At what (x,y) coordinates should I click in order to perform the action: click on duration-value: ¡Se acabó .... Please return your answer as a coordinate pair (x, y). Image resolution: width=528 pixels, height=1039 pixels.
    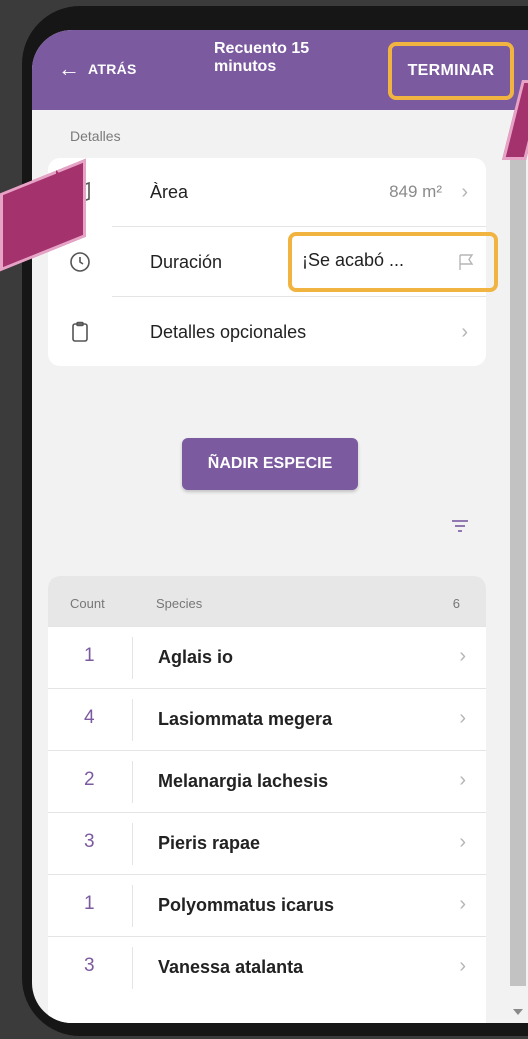
    Looking at the image, I should click on (353, 260).